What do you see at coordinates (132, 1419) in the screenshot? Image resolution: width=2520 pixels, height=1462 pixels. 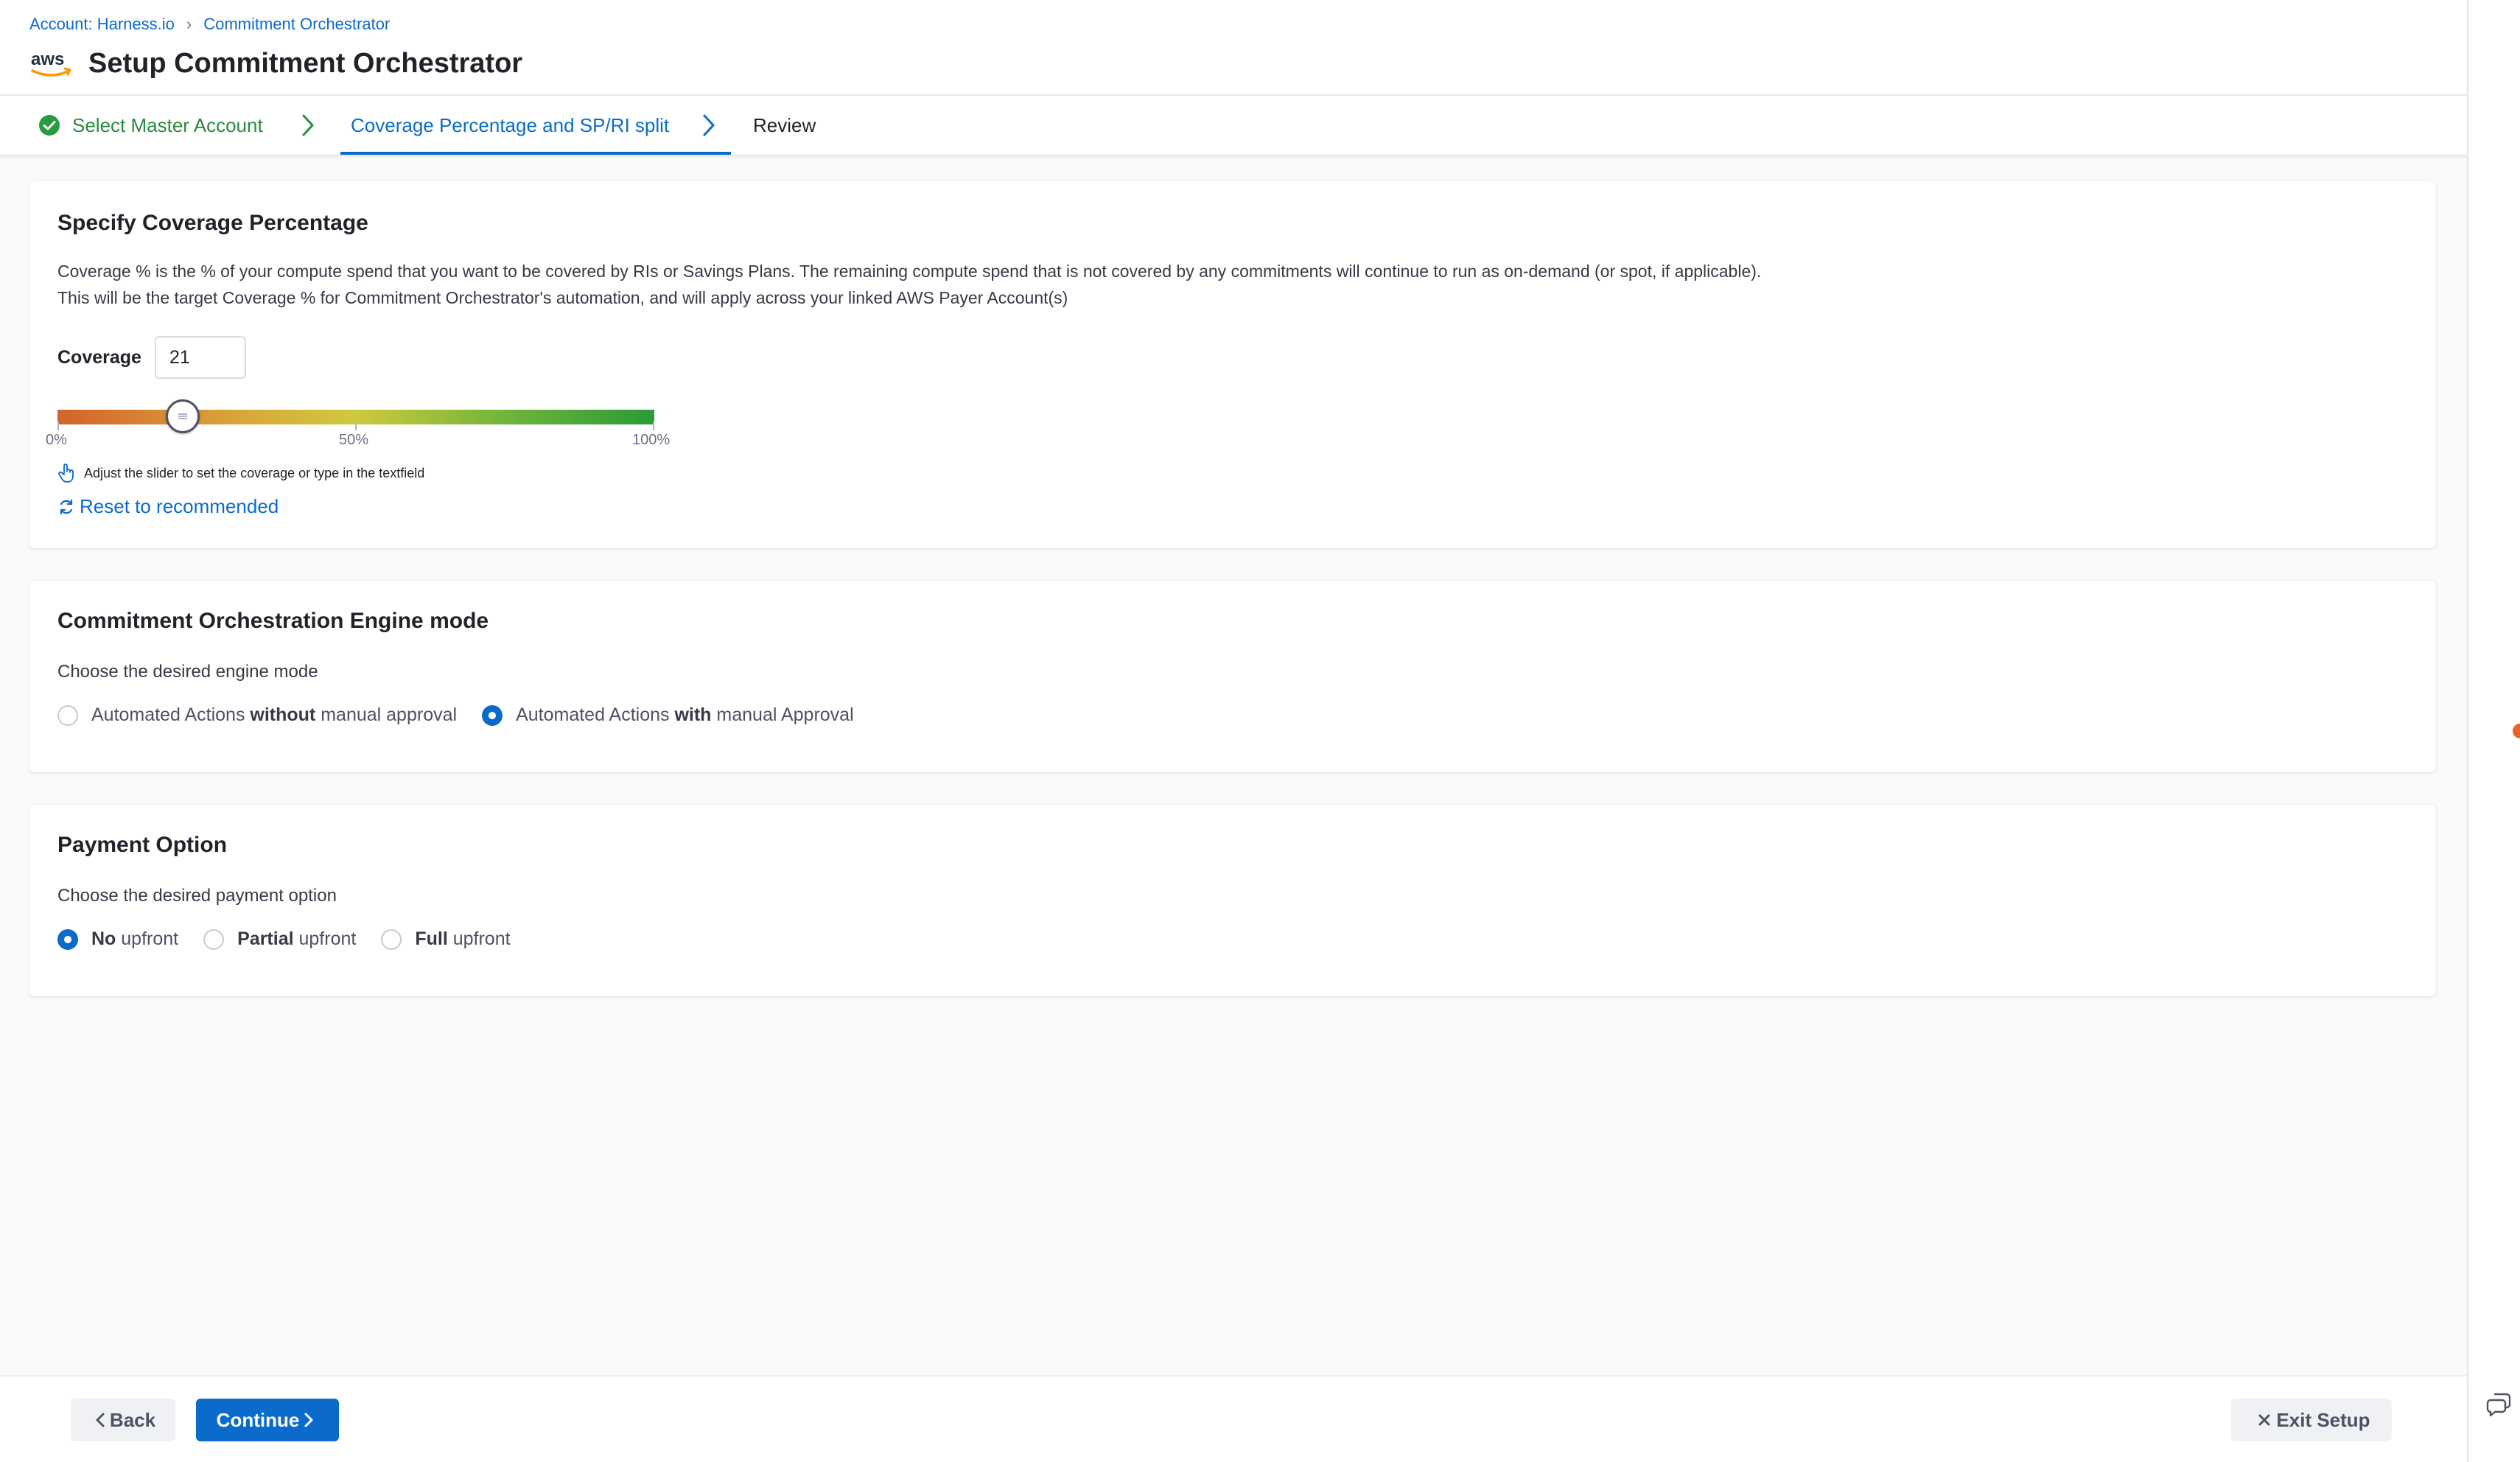 I see `back-label: Back` at bounding box center [132, 1419].